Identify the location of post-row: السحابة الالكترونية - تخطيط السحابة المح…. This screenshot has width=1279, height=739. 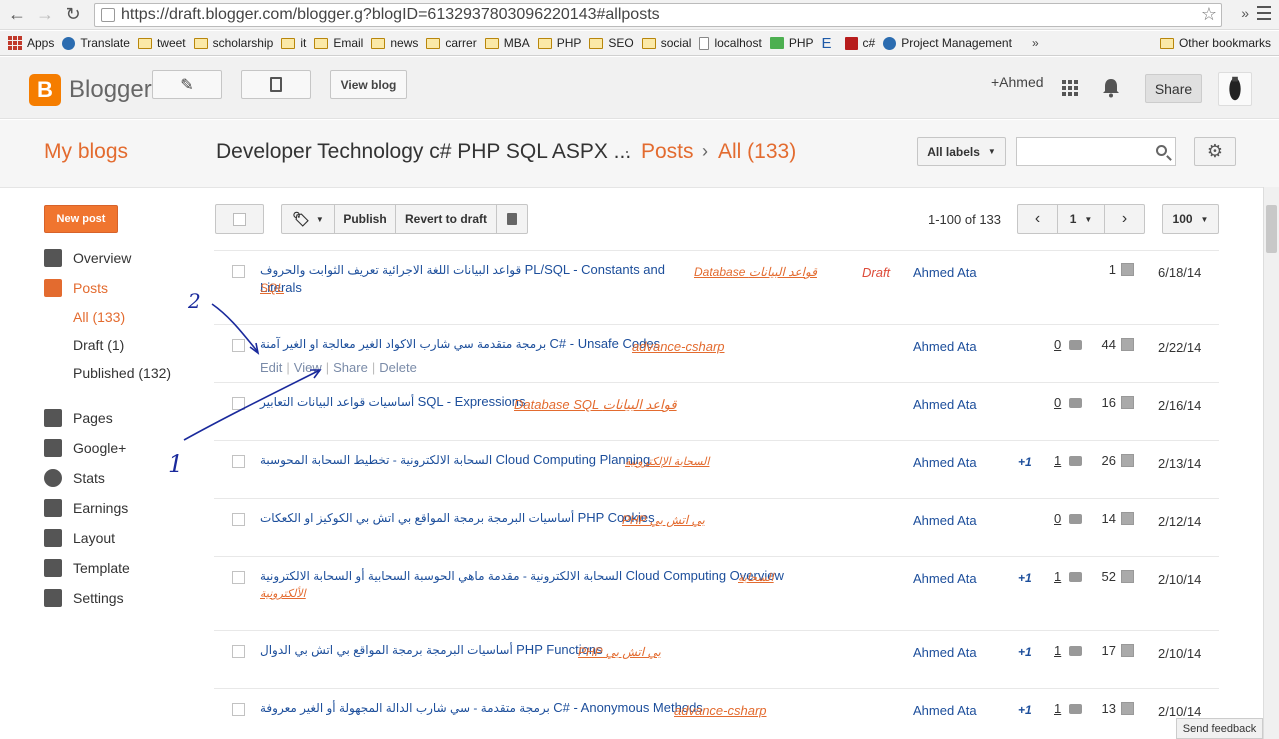
(716, 469).